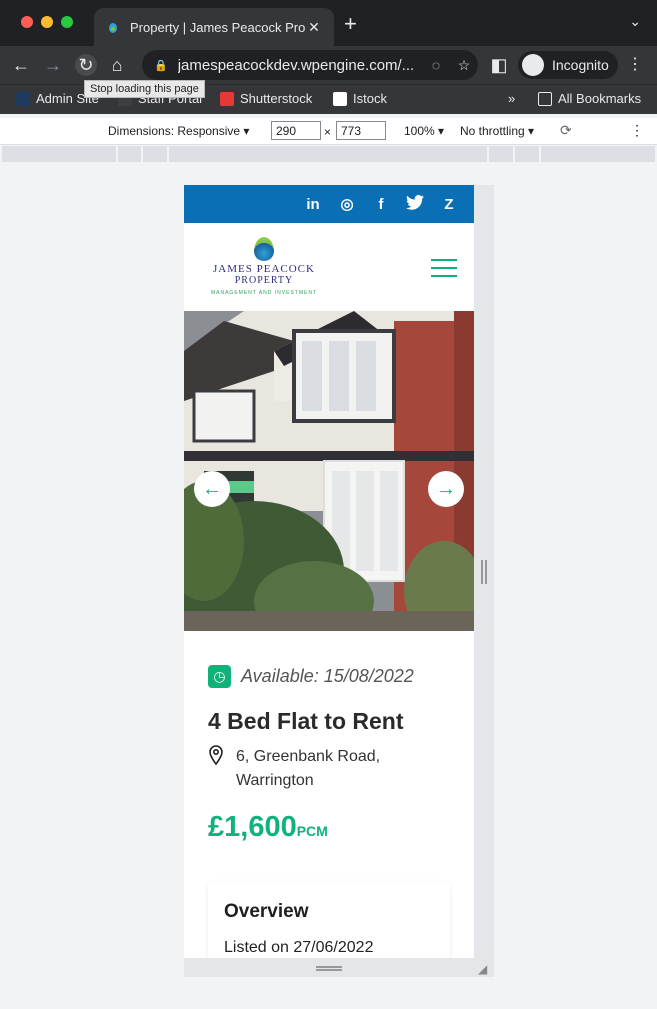 This screenshot has width=657, height=1009. Describe the element at coordinates (419, 131) in the screenshot. I see `zoom-label: 100%` at that location.